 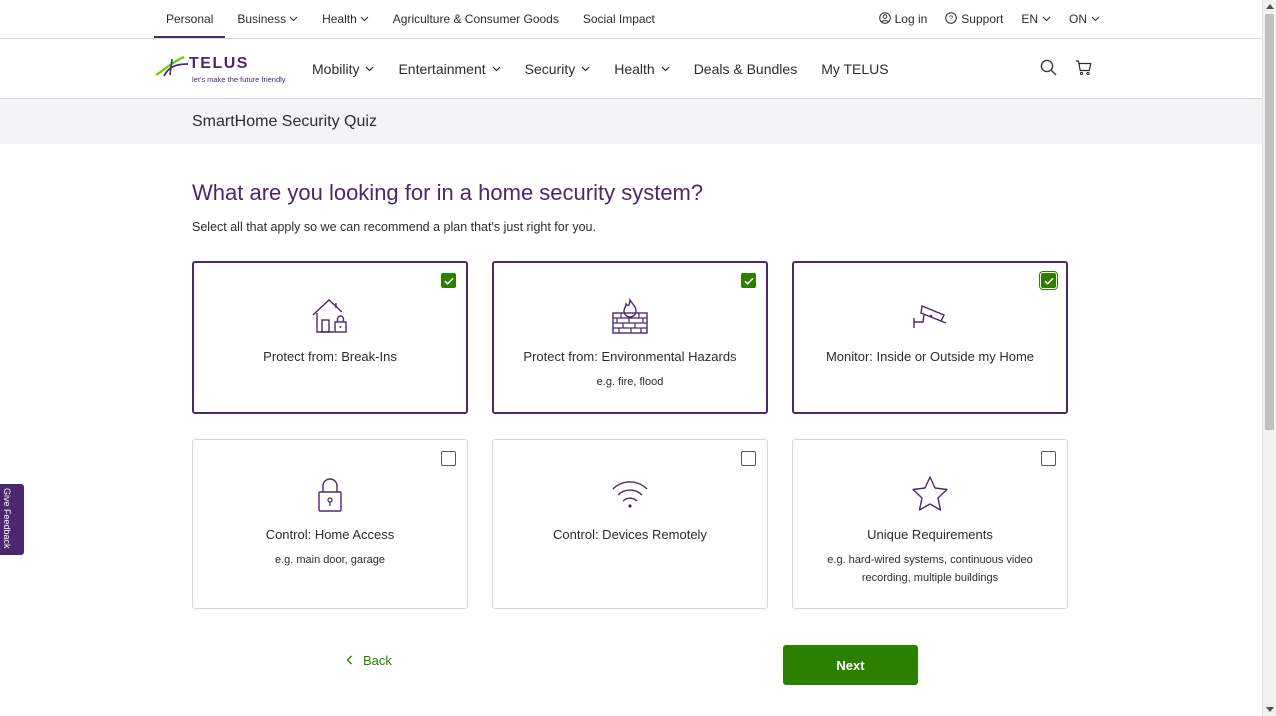 I want to click on segment-business: Business, so click(x=267, y=19).